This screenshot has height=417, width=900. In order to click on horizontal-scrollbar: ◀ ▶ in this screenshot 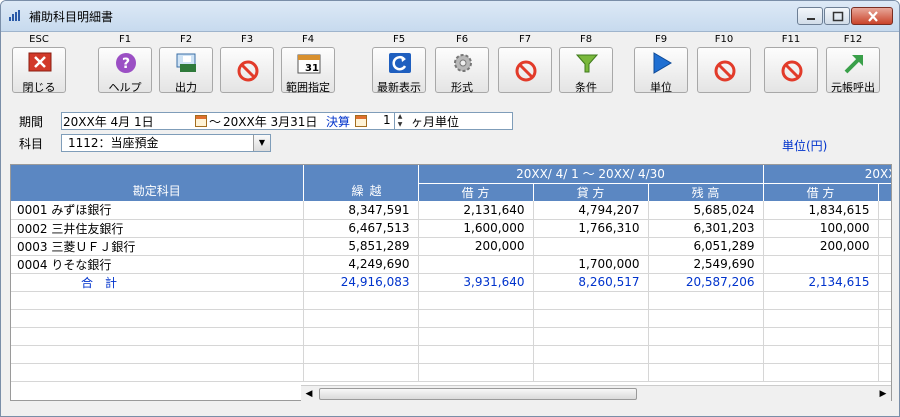, I will do `click(596, 393)`.